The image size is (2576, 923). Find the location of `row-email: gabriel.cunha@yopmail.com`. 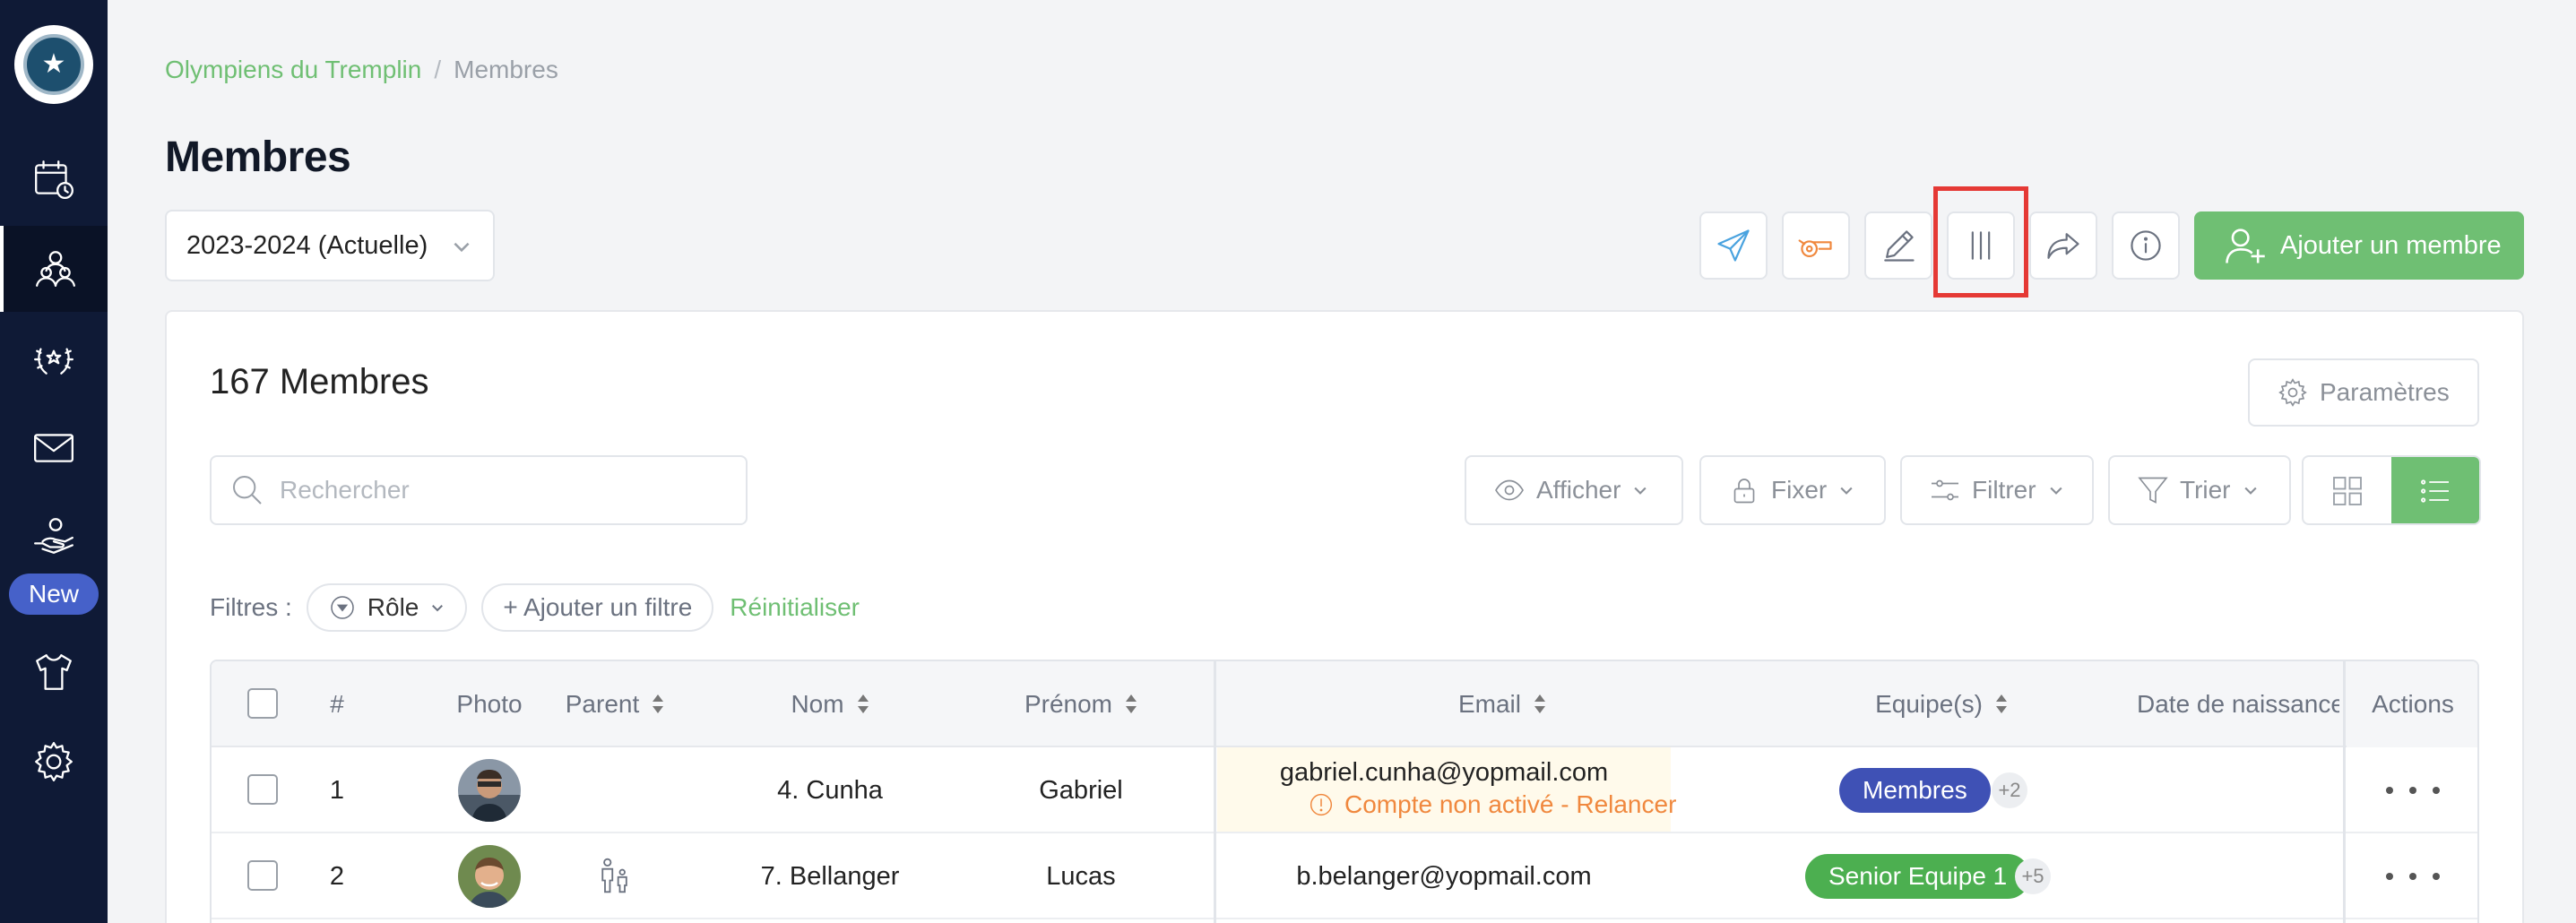

row-email: gabriel.cunha@yopmail.com is located at coordinates (1444, 772).